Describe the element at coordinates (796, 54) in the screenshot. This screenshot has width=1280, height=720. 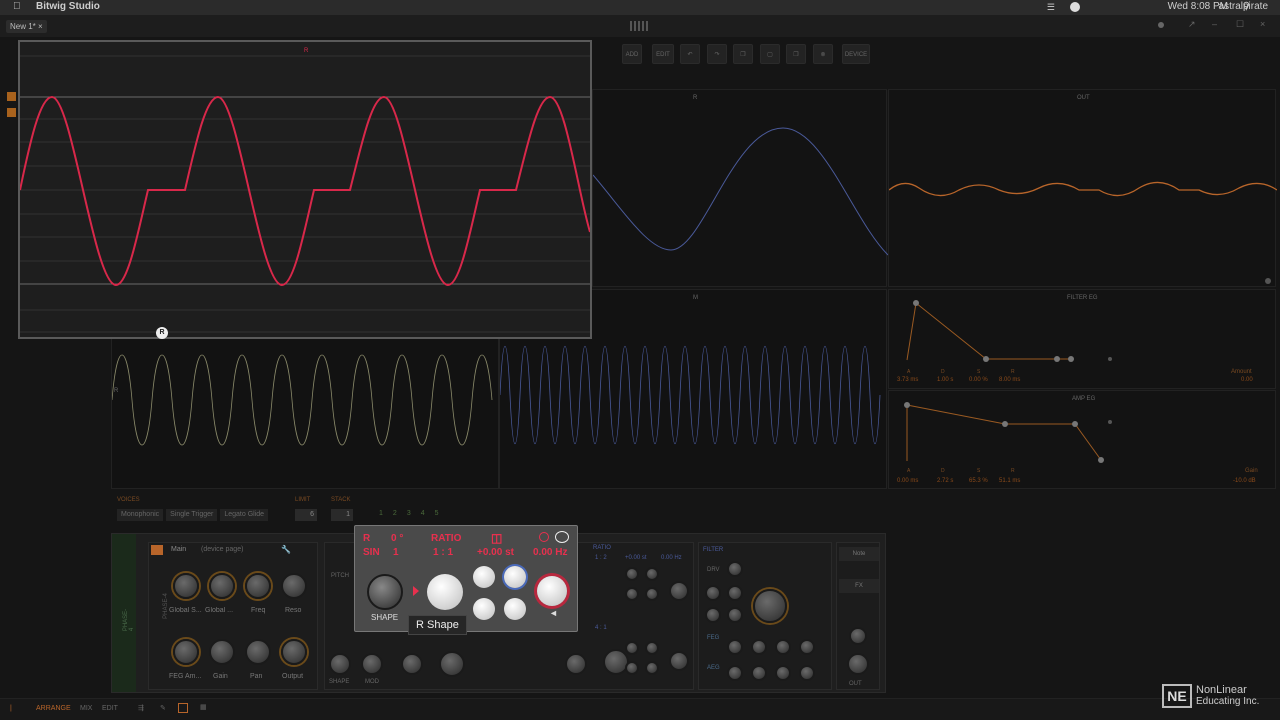
I see `duplicate-button: ❐` at that location.